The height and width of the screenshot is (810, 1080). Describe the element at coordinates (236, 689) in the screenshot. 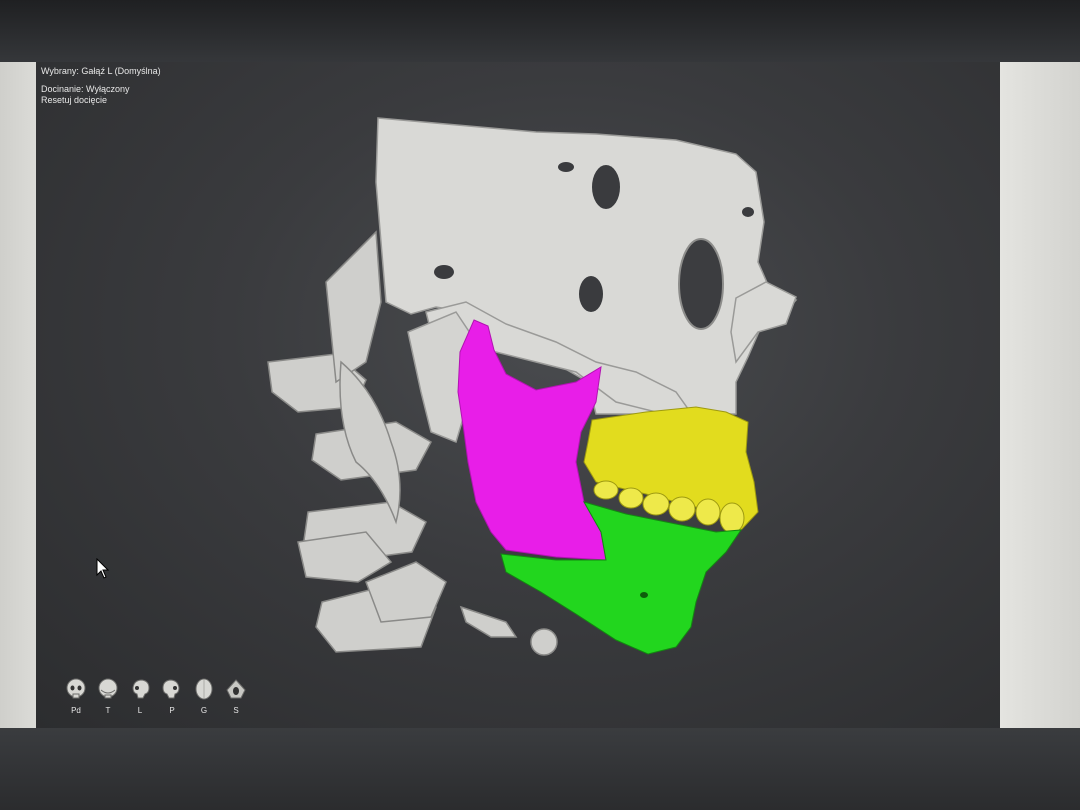

I see `skull-bottom-icon` at that location.